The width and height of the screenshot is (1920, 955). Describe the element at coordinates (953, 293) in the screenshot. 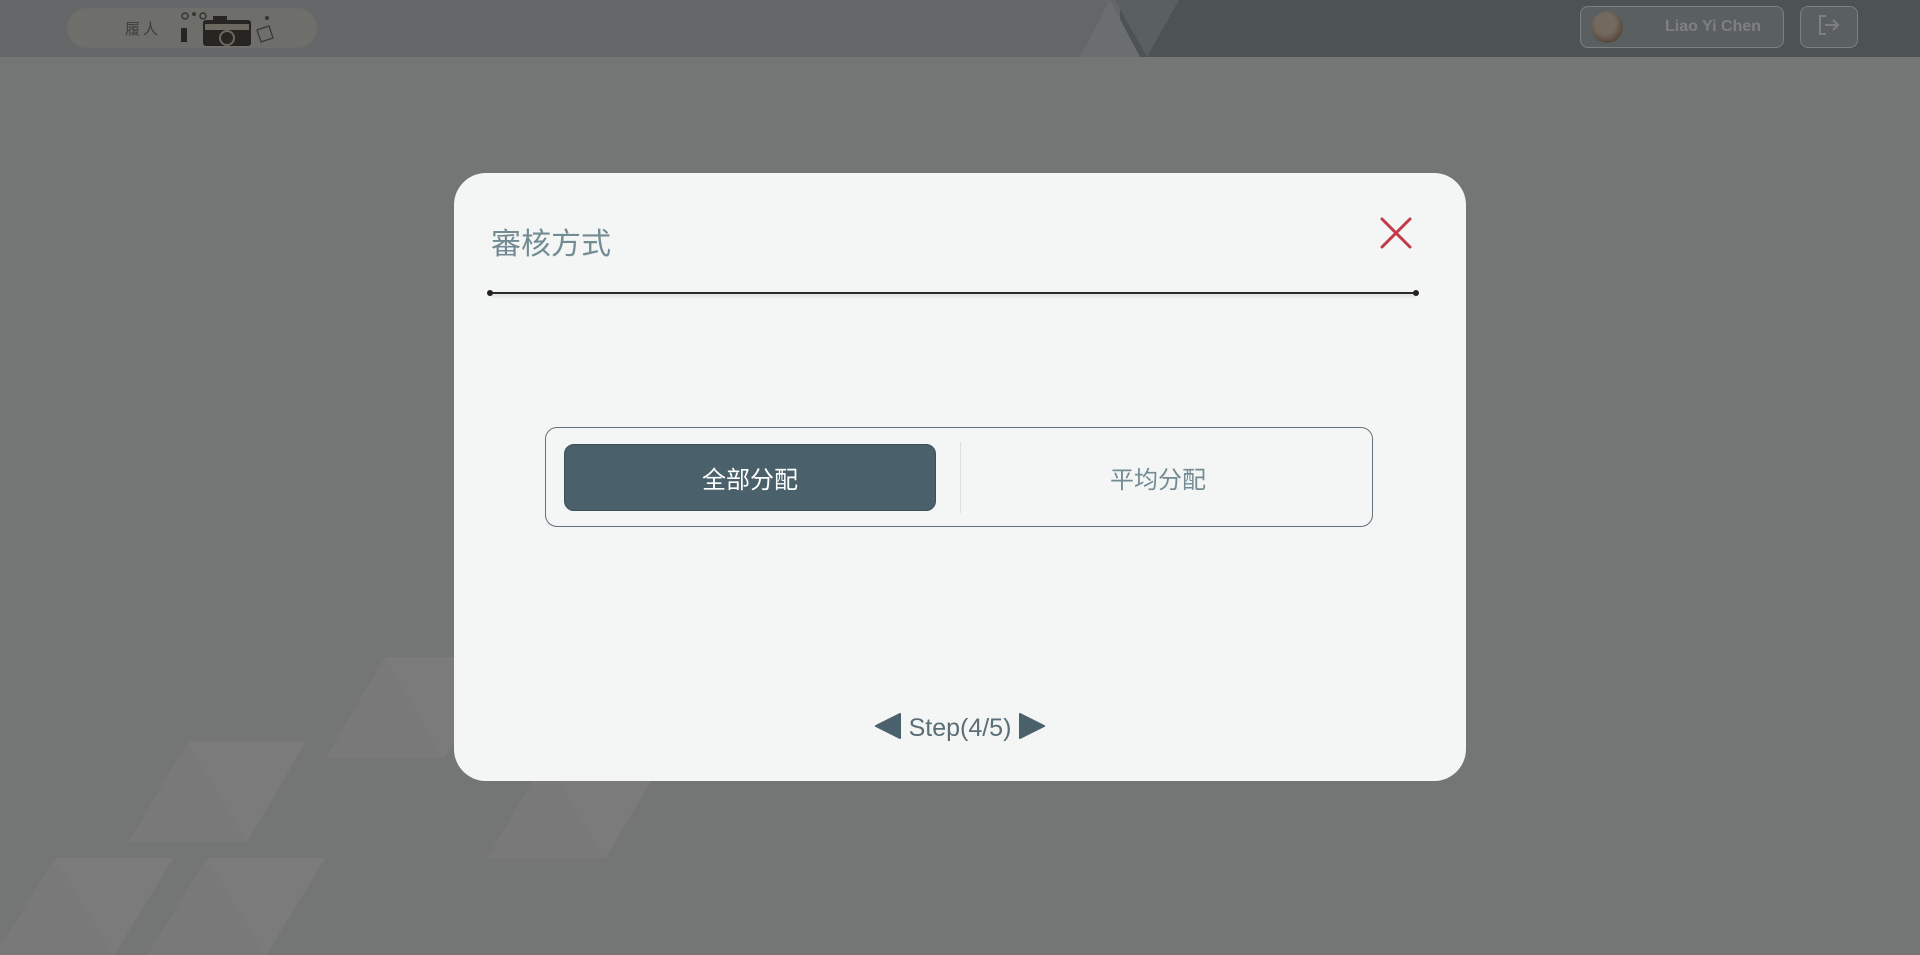

I see `title-divider` at that location.